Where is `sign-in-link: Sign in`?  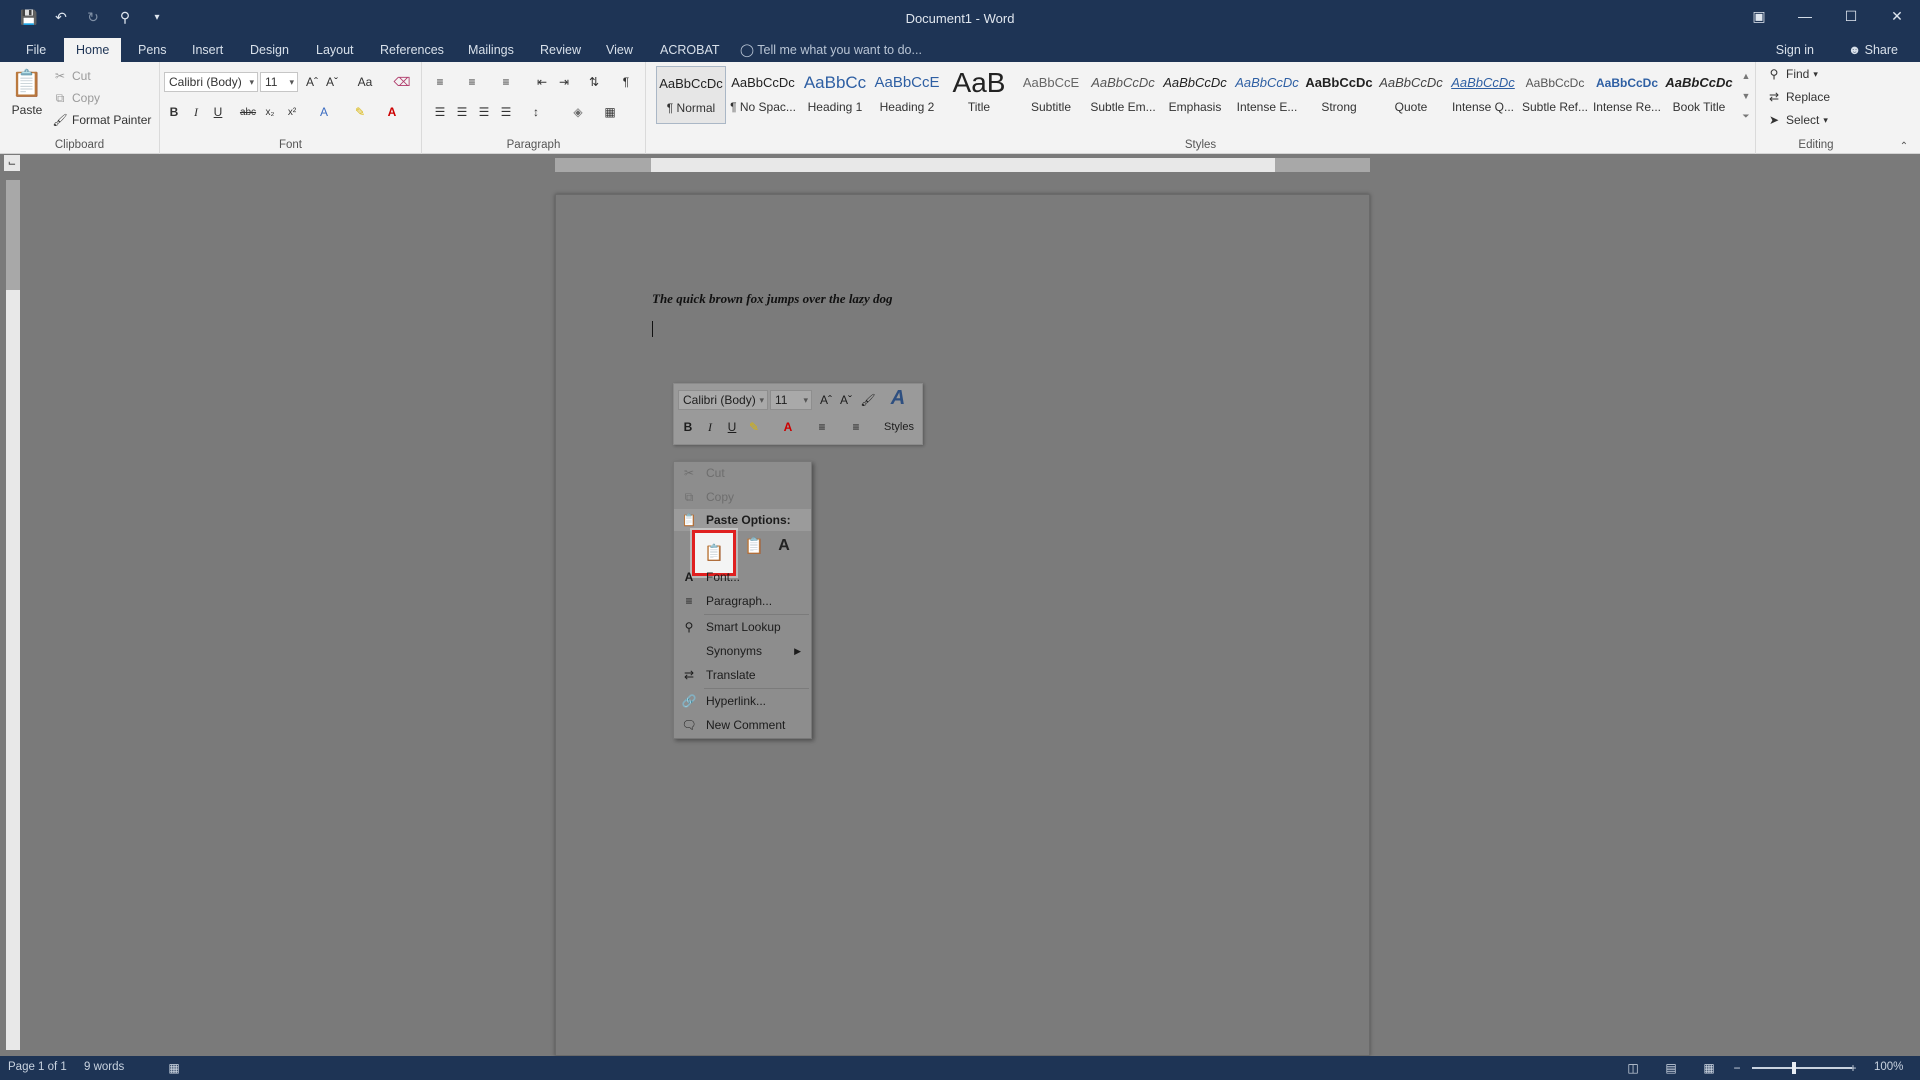 sign-in-link: Sign in is located at coordinates (1795, 50).